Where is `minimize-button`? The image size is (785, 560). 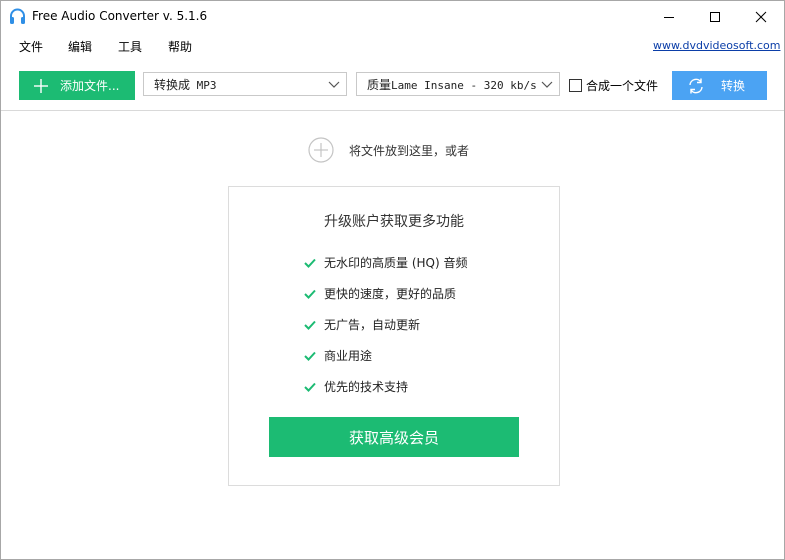 minimize-button is located at coordinates (669, 16).